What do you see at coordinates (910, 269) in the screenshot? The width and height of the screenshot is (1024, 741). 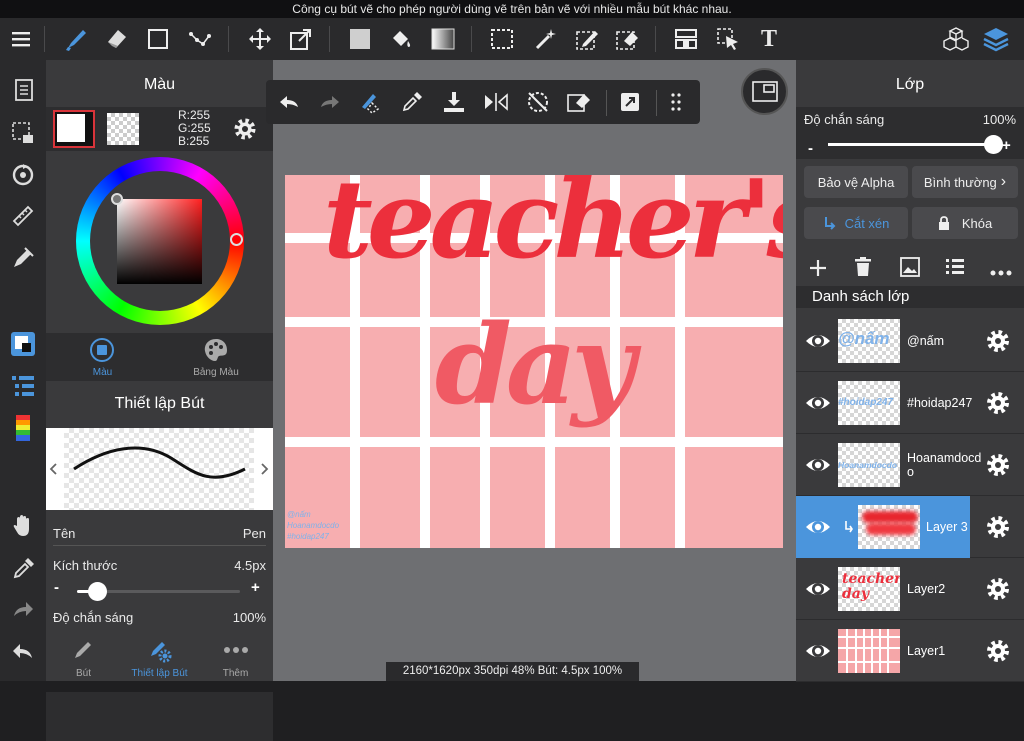 I see `add-image-layer-icon` at bounding box center [910, 269].